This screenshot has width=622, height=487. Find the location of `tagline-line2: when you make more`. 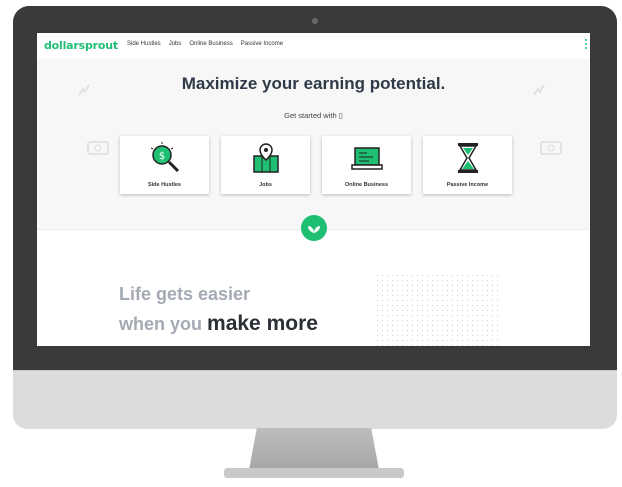

tagline-line2: when you make more is located at coordinates (218, 324).